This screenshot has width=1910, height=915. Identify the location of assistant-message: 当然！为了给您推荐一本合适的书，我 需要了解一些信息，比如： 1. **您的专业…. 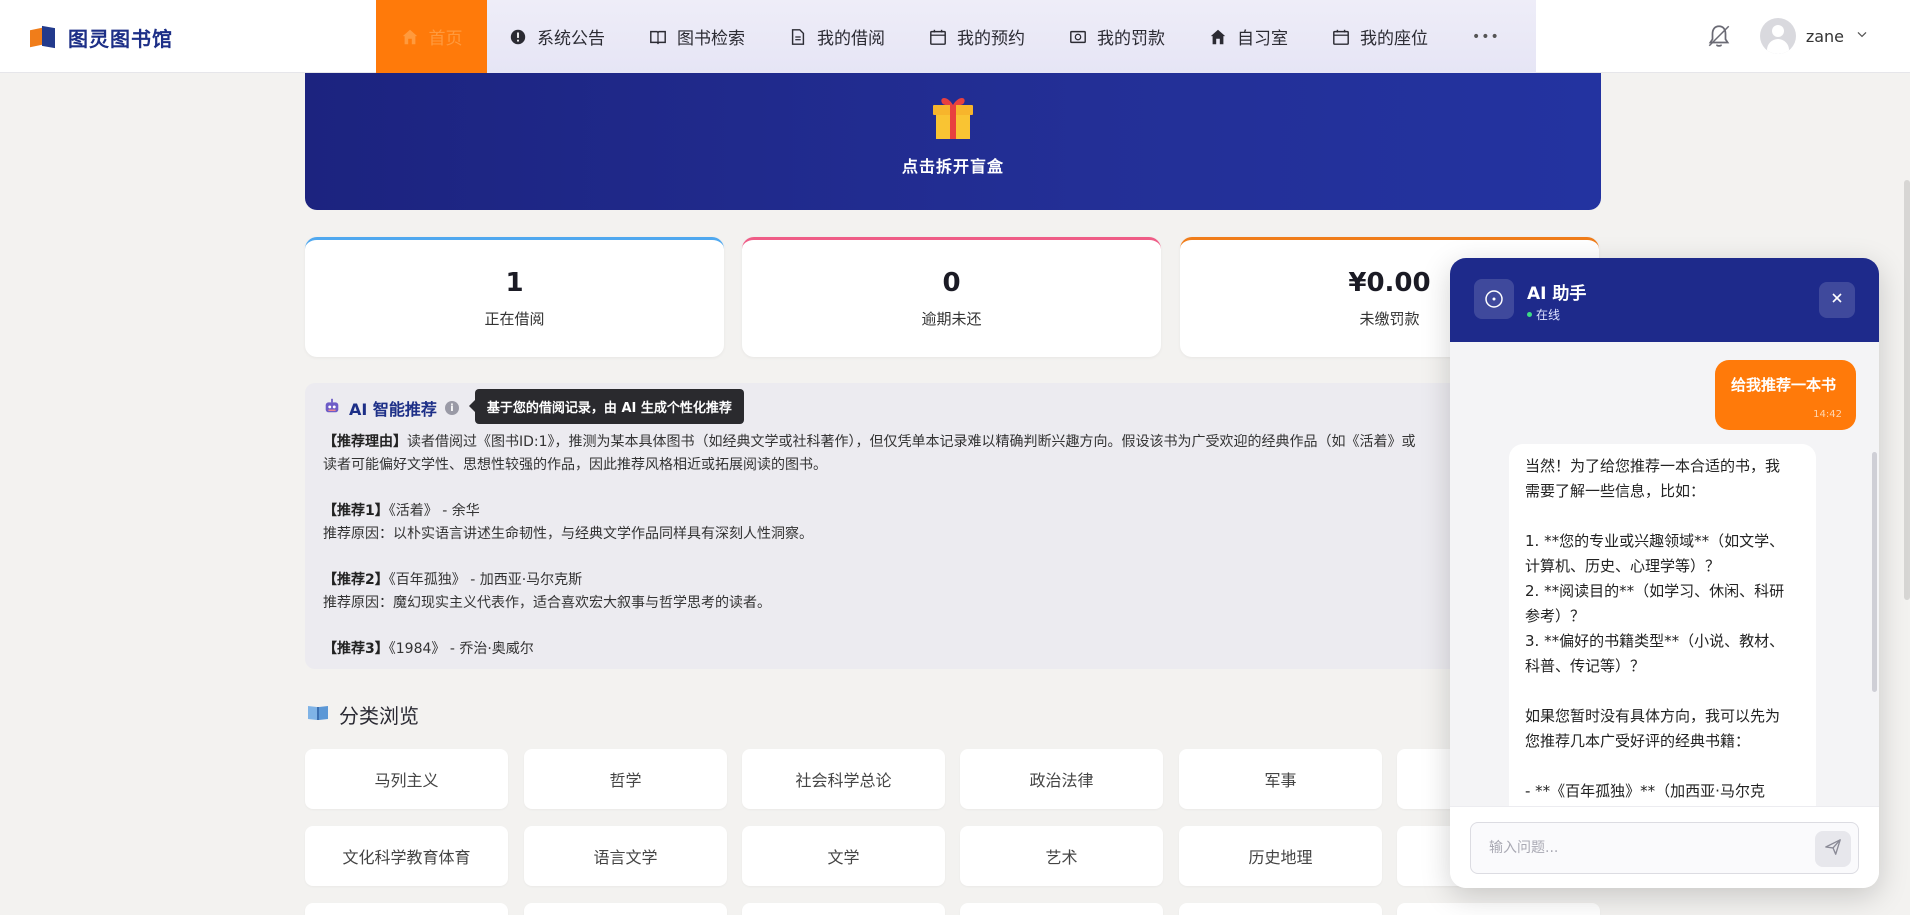
(1662, 625).